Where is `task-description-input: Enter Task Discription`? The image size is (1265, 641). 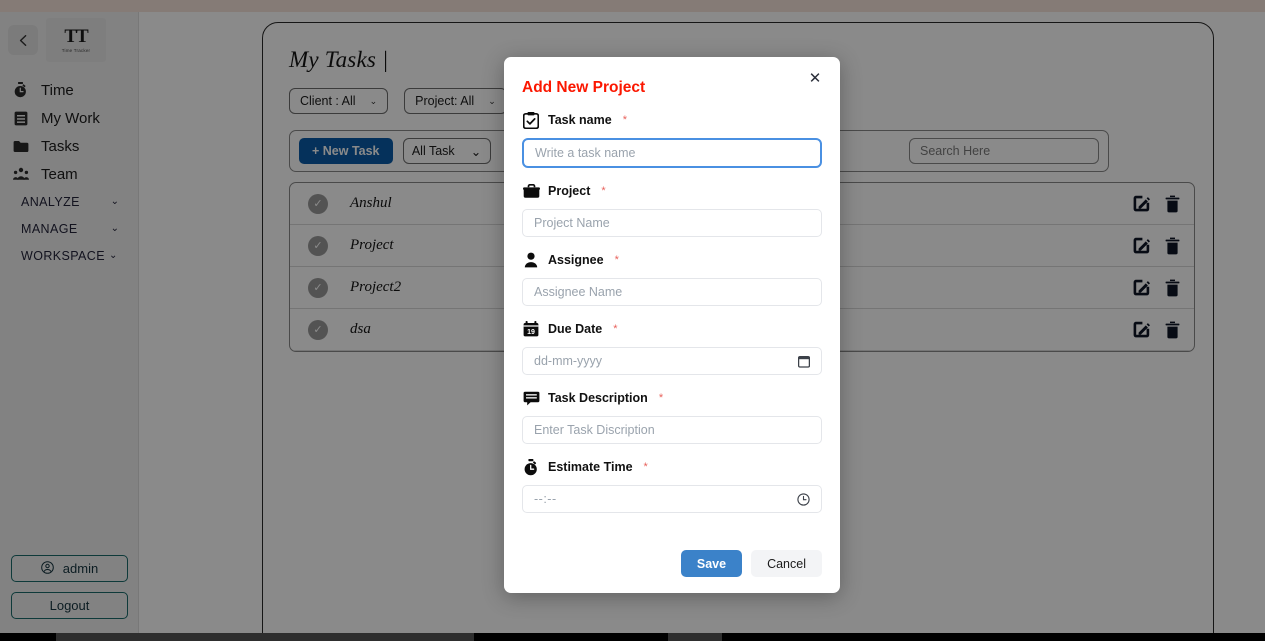
task-description-input: Enter Task Discription is located at coordinates (672, 430).